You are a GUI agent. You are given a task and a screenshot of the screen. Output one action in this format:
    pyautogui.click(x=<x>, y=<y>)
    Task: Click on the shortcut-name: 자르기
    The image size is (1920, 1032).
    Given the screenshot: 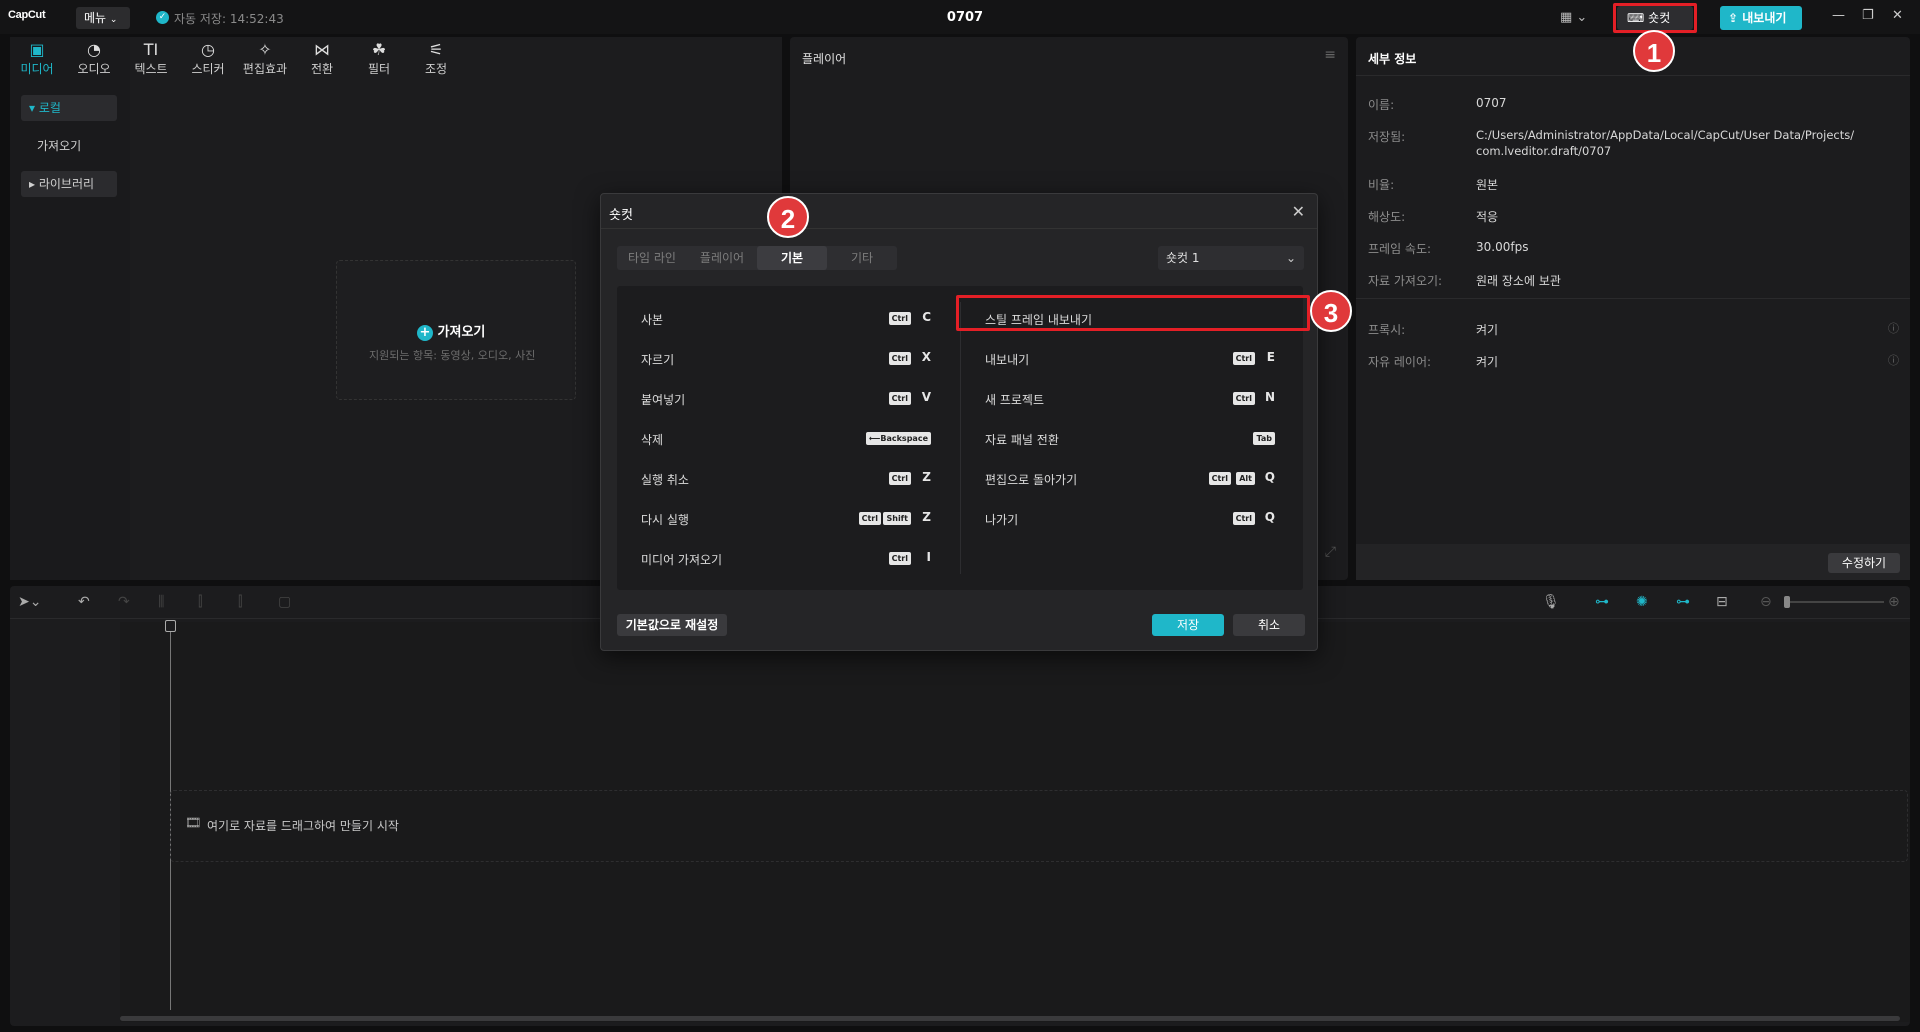 What is the action you would take?
    pyautogui.click(x=658, y=360)
    